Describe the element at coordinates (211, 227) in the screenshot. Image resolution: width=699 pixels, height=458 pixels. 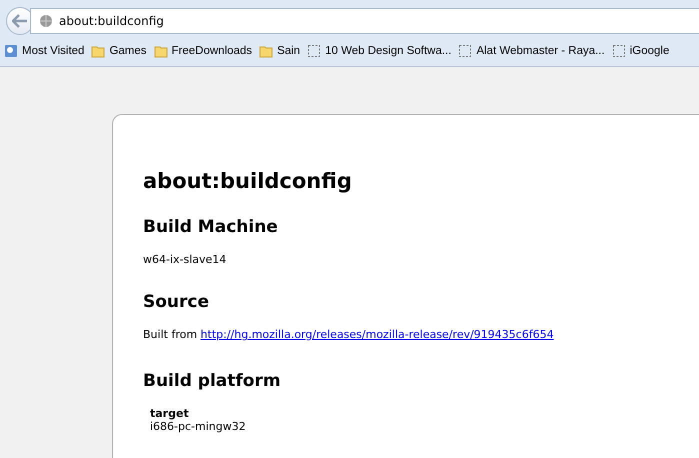
I see `section-heading: Build Machine` at that location.